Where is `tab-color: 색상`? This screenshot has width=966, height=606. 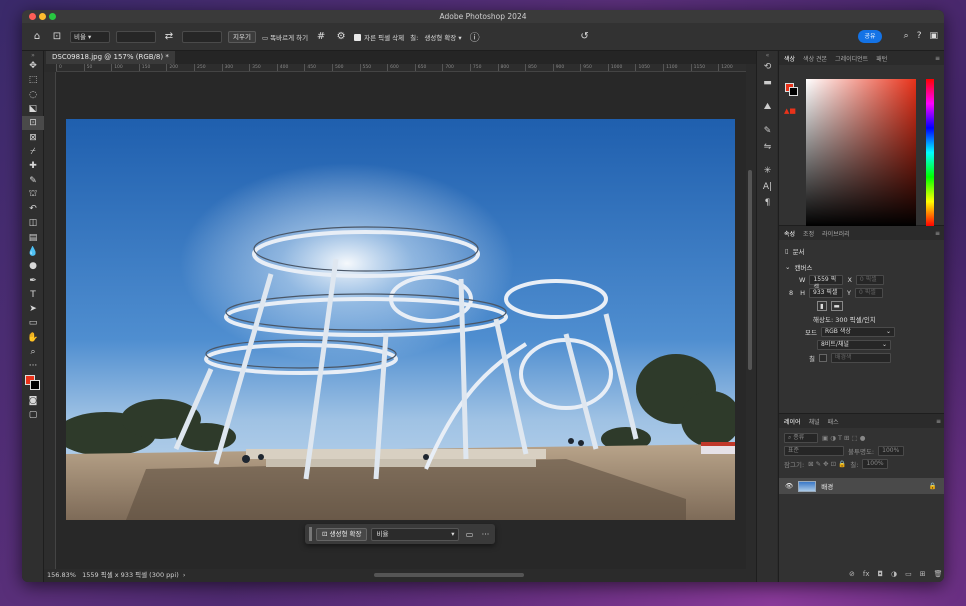 tab-color: 색상 is located at coordinates (789, 58).